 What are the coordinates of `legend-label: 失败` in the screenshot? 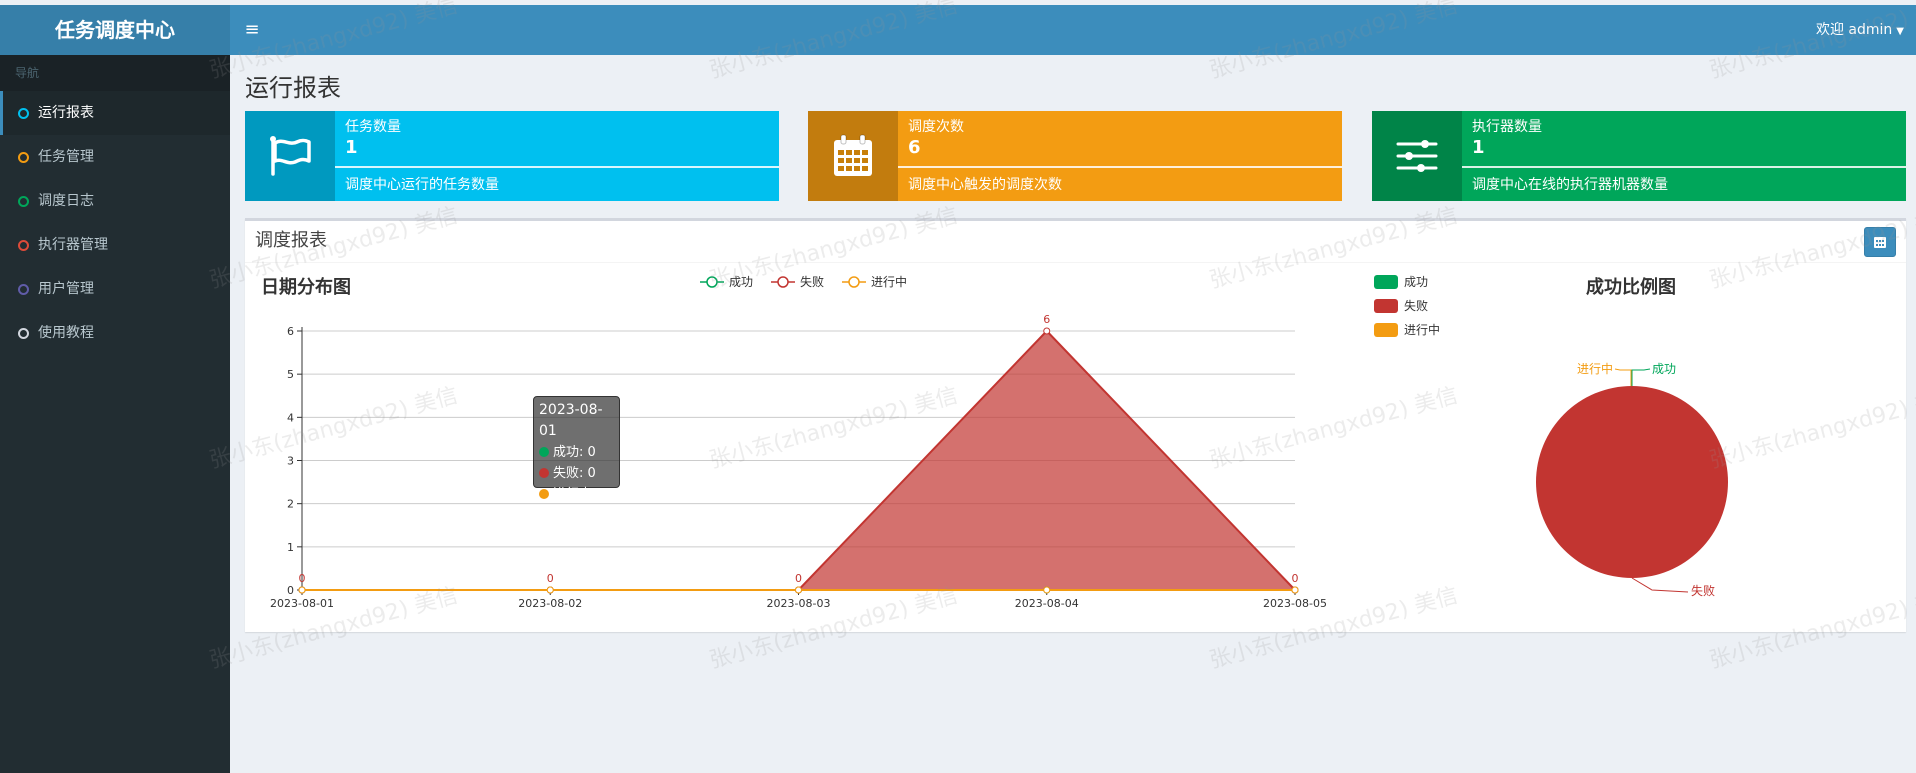 It's located at (1416, 305).